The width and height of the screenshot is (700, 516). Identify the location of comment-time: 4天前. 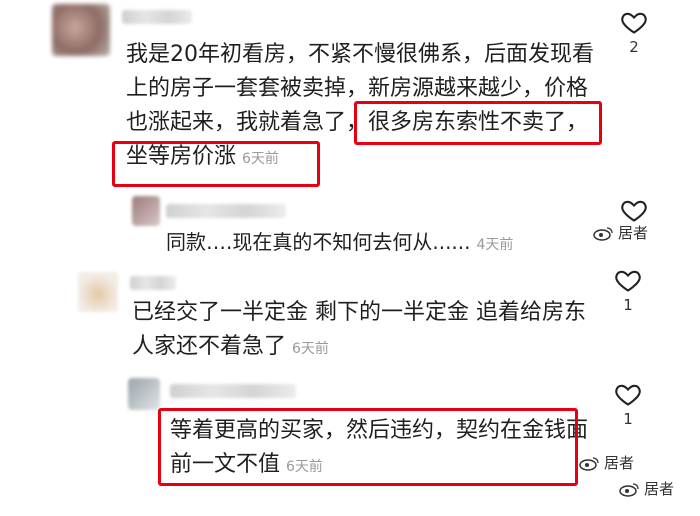
(495, 245).